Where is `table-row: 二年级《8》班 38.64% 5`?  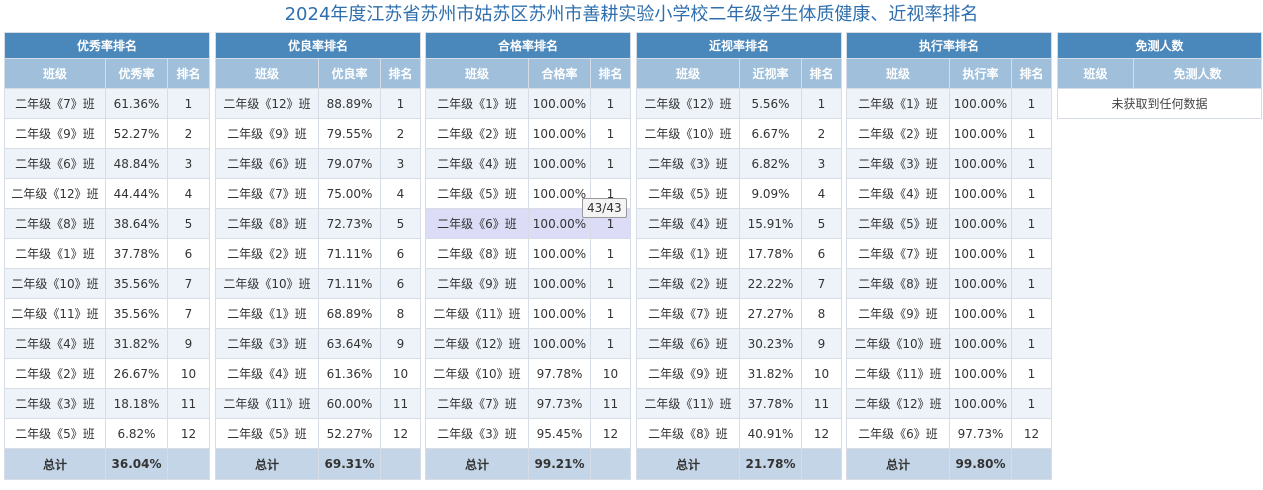
table-row: 二年级《8》班 38.64% 5 is located at coordinates (107, 223).